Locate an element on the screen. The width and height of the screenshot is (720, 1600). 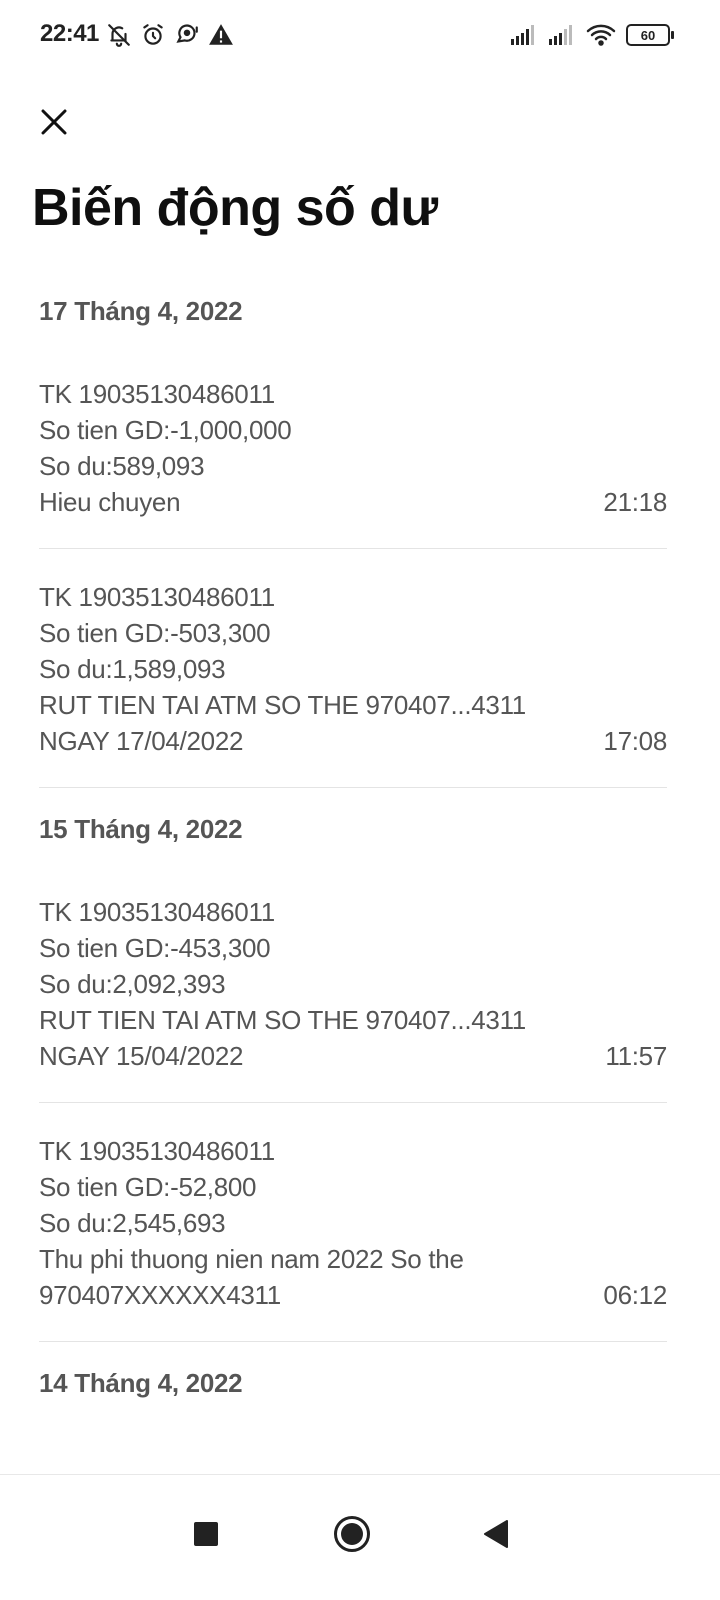
tx-amount: So tien GD:-453,300 is located at coordinates (155, 948).